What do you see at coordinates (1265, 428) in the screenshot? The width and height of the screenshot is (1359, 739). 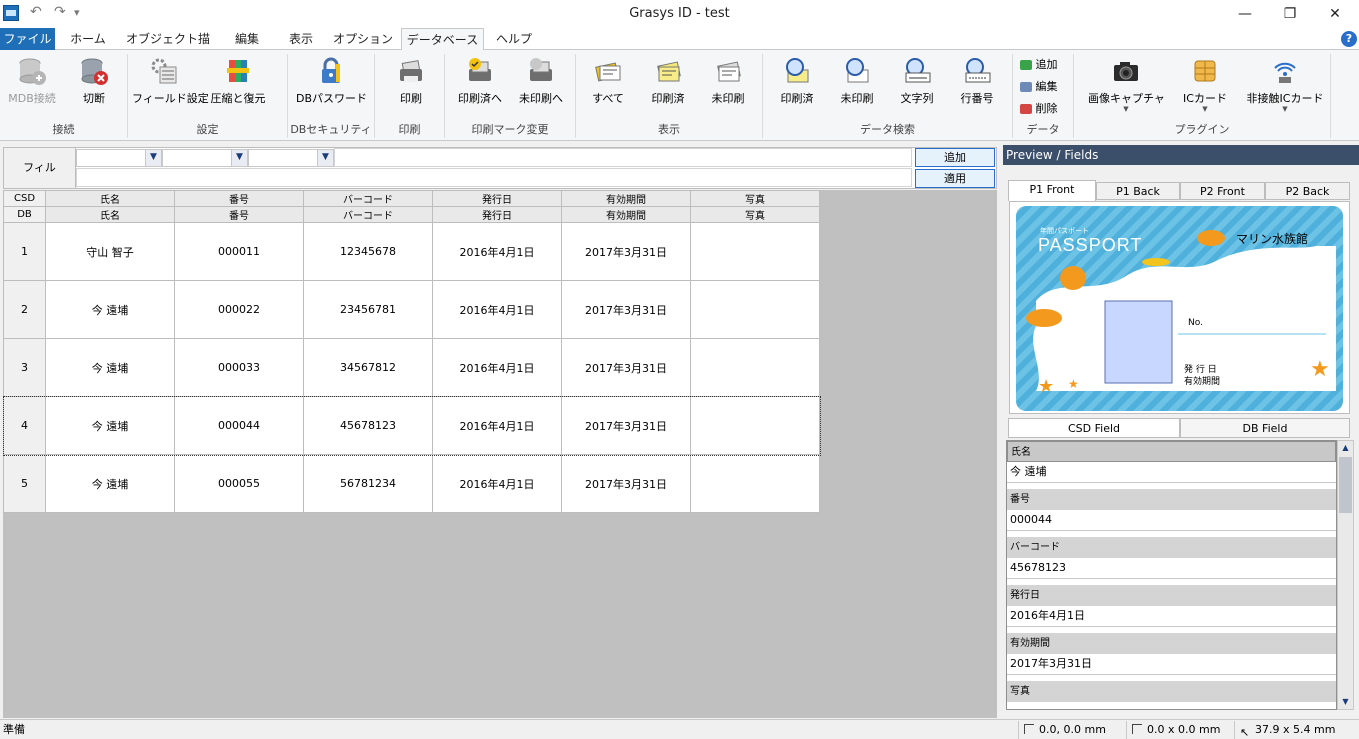 I see `tab-db-field: DB Field` at bounding box center [1265, 428].